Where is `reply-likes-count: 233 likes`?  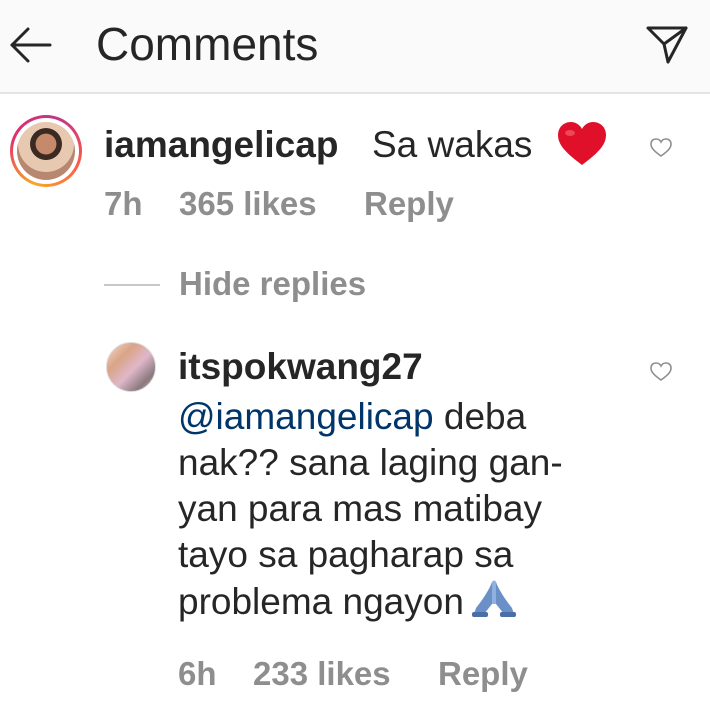 reply-likes-count: 233 likes is located at coordinates (322, 674).